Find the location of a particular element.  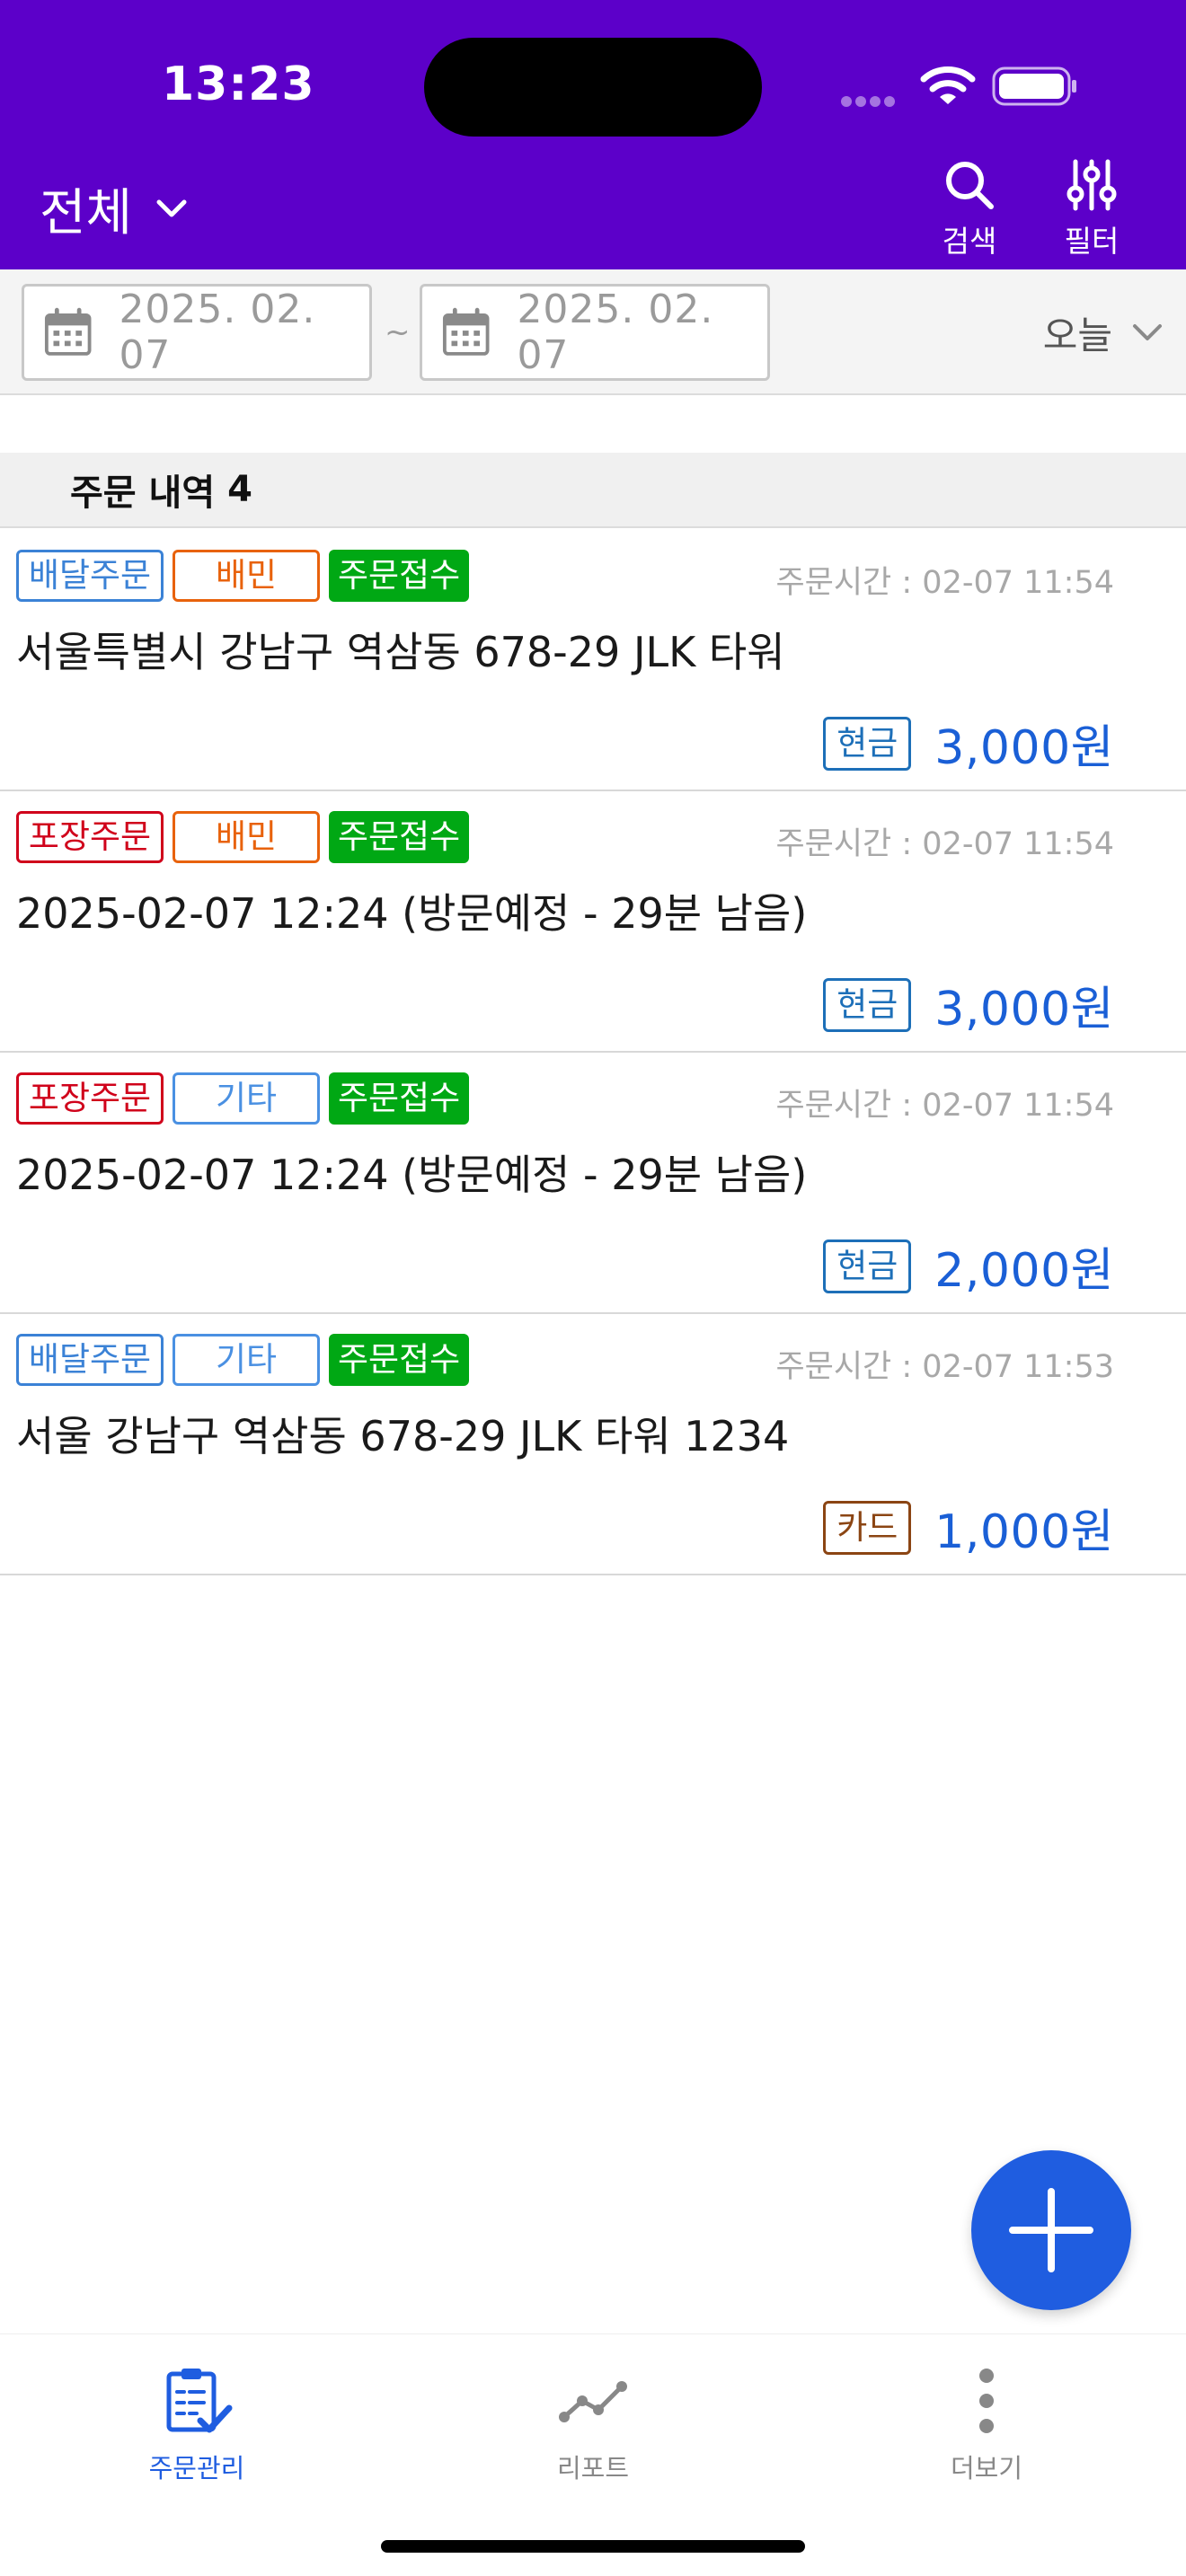

store-select-dropdown: 전체 is located at coordinates (114, 208).